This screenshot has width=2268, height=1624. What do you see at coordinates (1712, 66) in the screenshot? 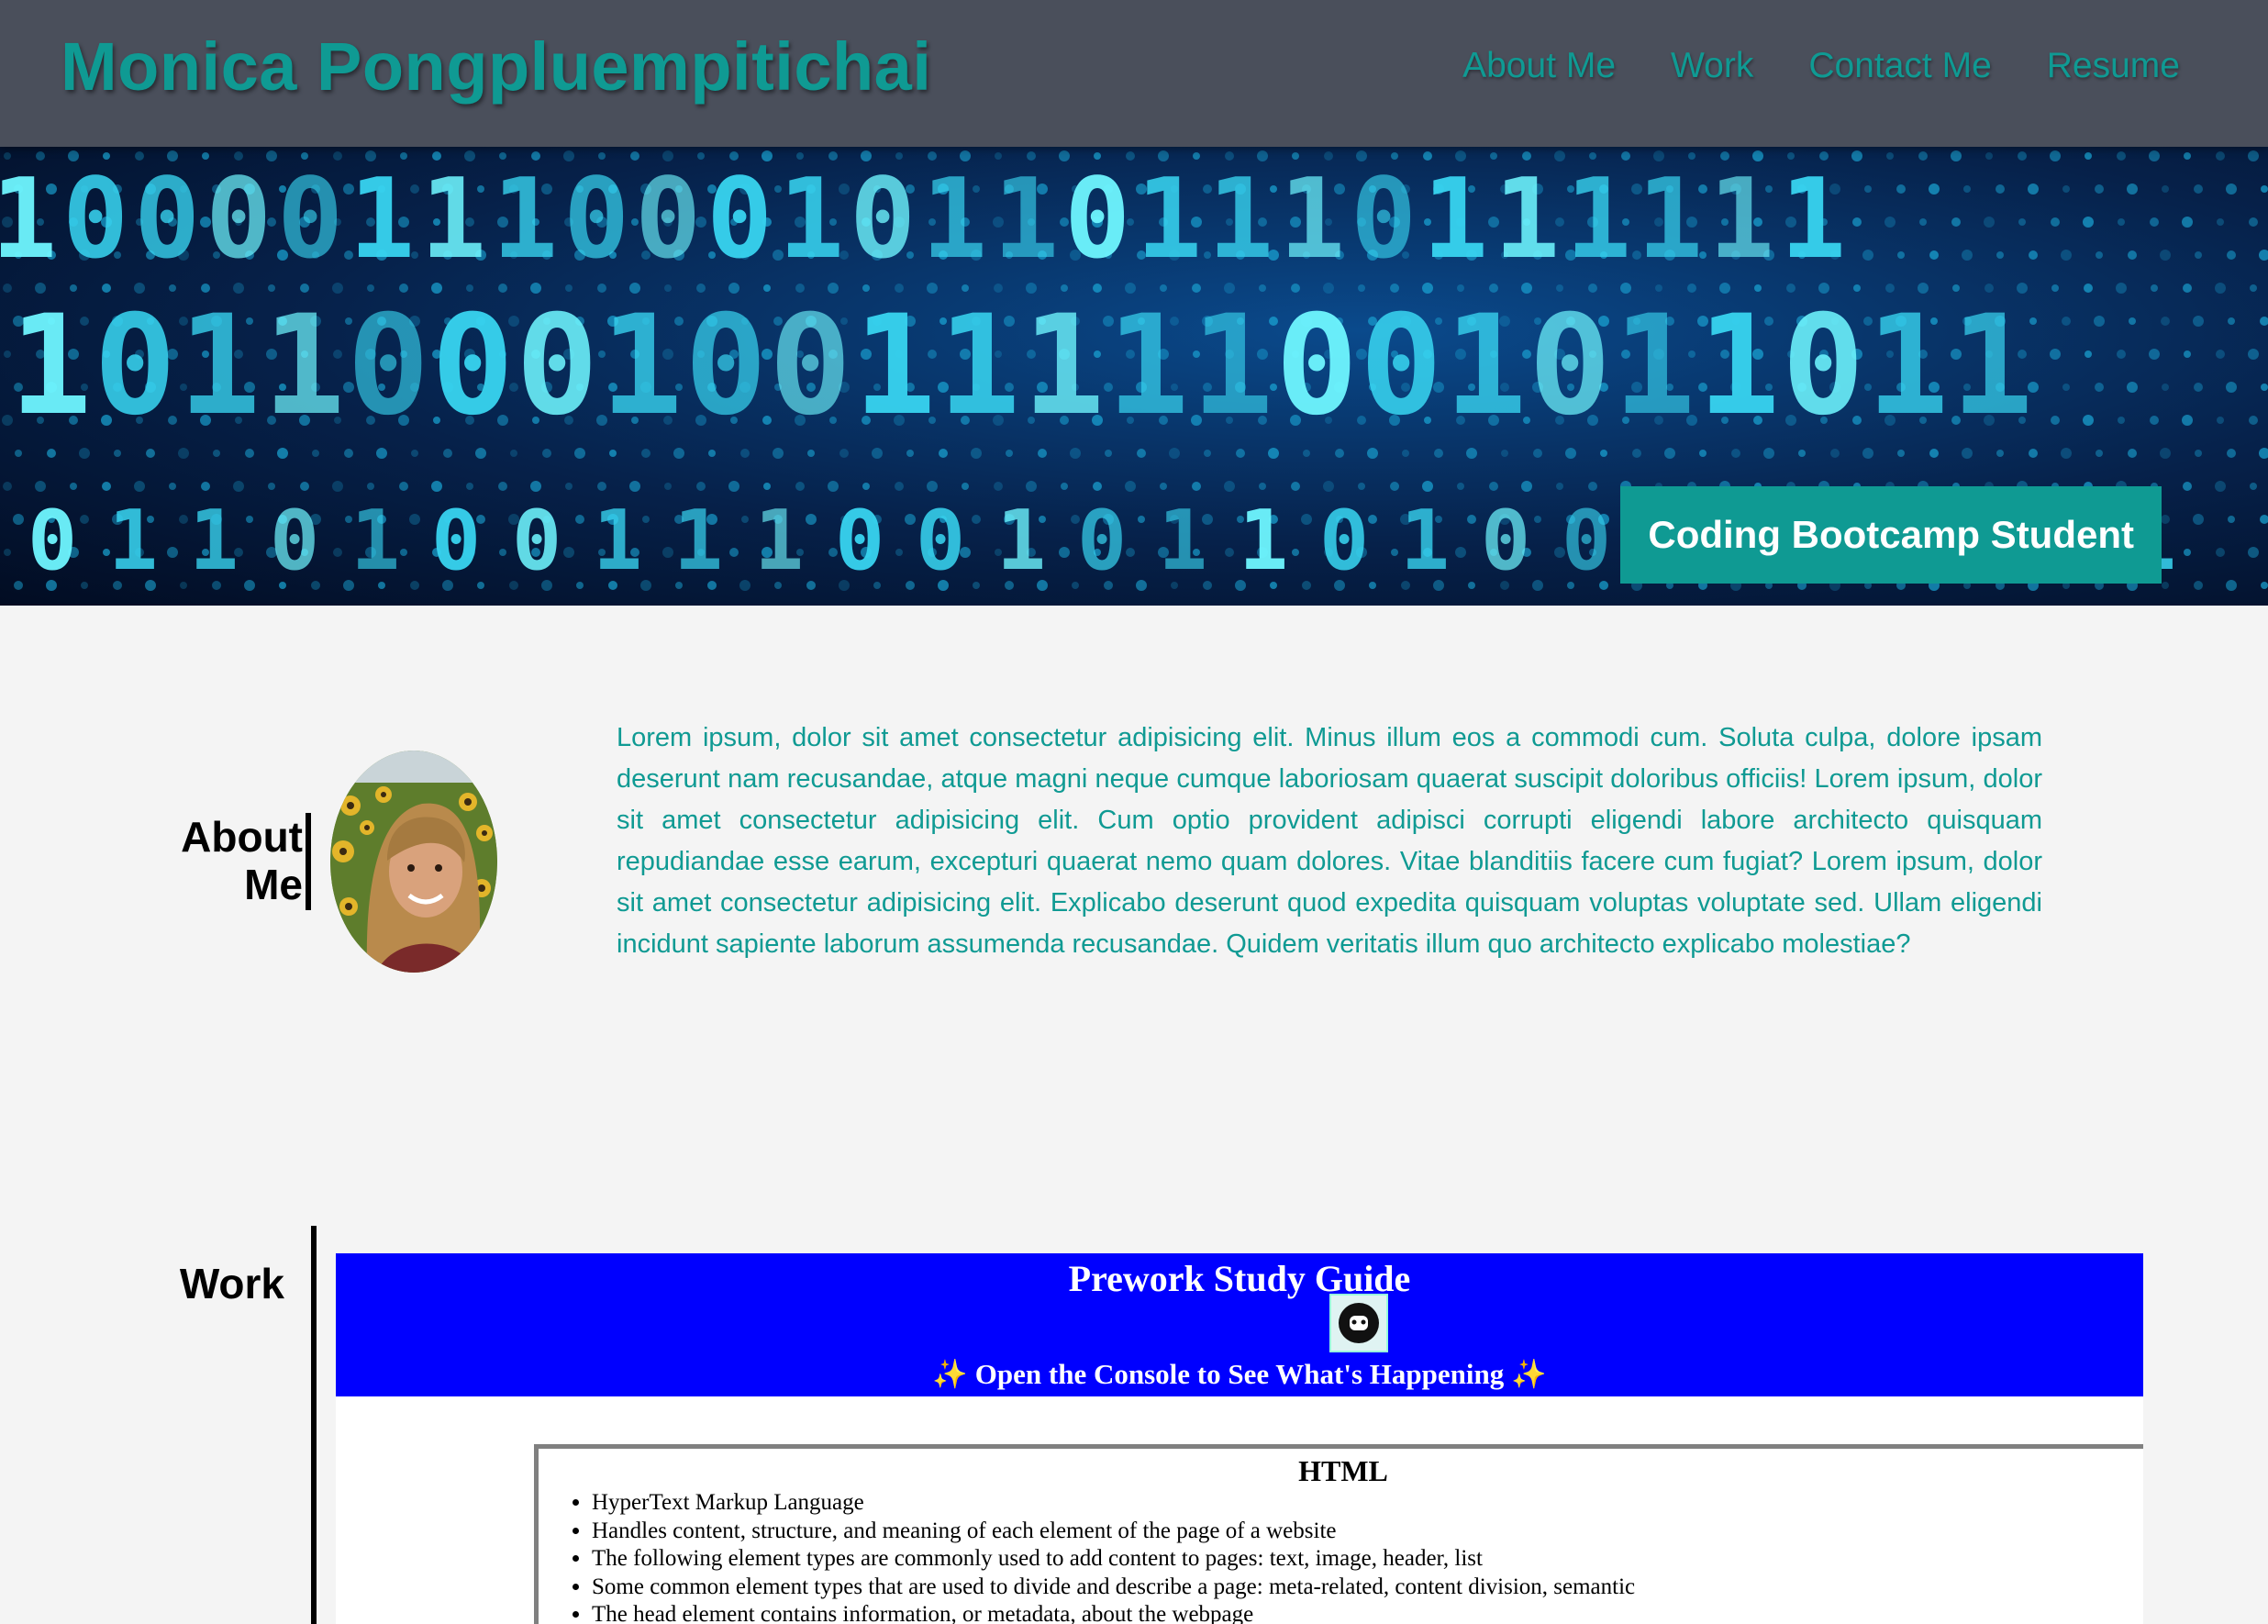
I see `nav-work: Work` at bounding box center [1712, 66].